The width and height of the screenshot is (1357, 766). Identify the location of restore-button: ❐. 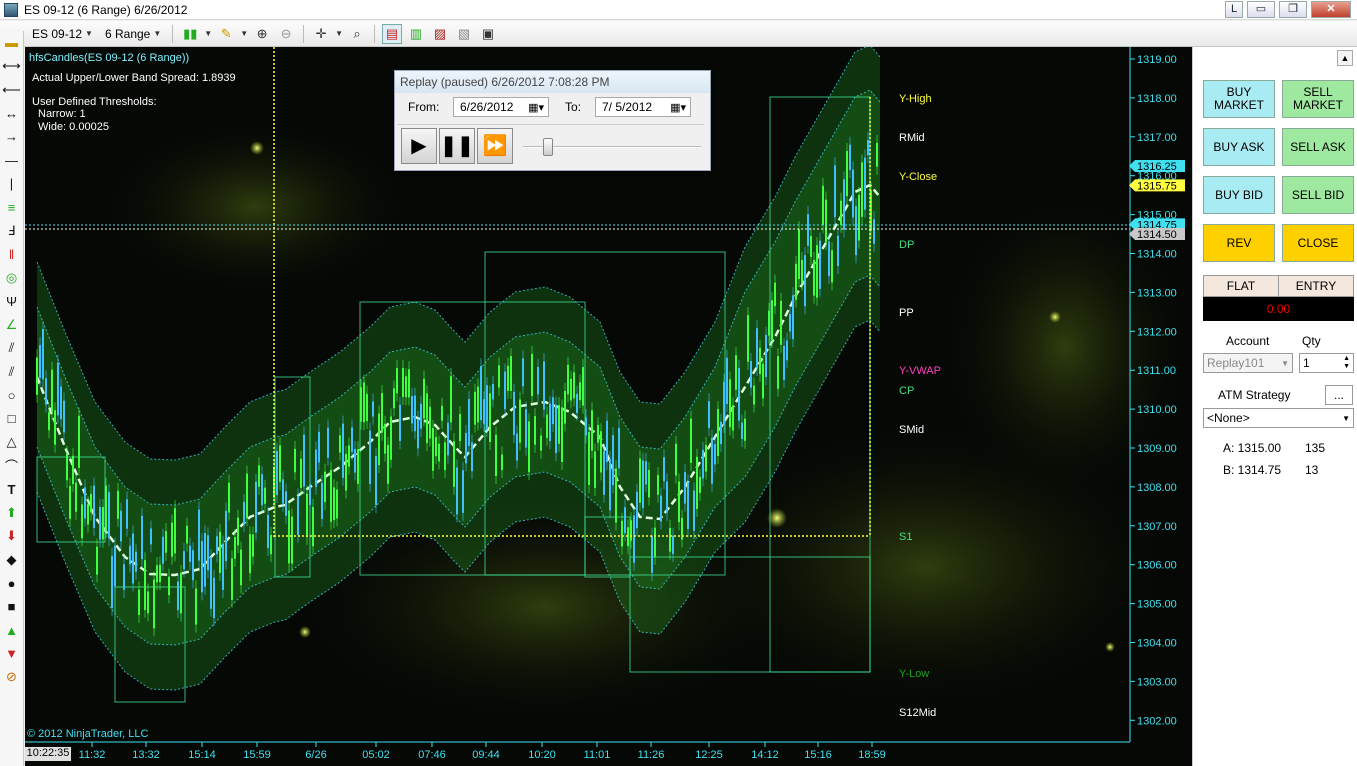
(1293, 9).